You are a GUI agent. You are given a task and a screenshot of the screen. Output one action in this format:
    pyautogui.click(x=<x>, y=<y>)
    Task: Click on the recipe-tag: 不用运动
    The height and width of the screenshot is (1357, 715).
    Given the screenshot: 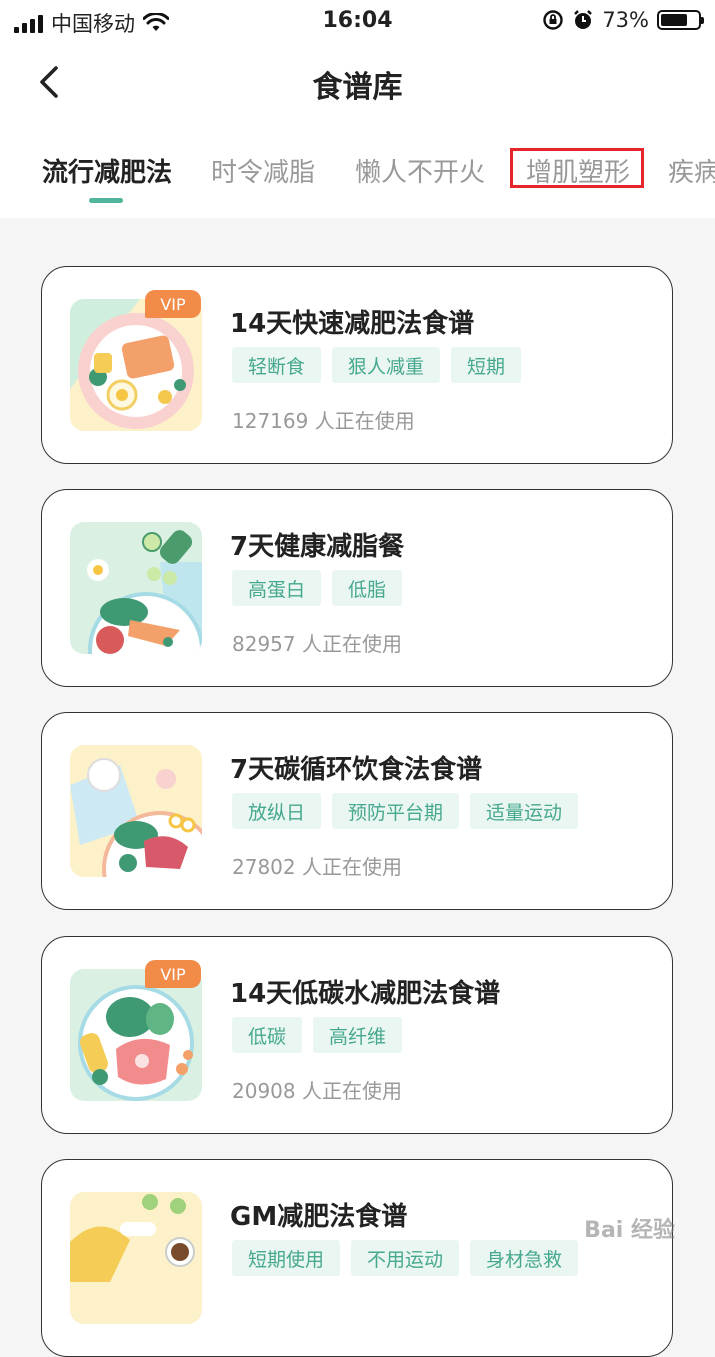 What is the action you would take?
    pyautogui.click(x=405, y=1258)
    